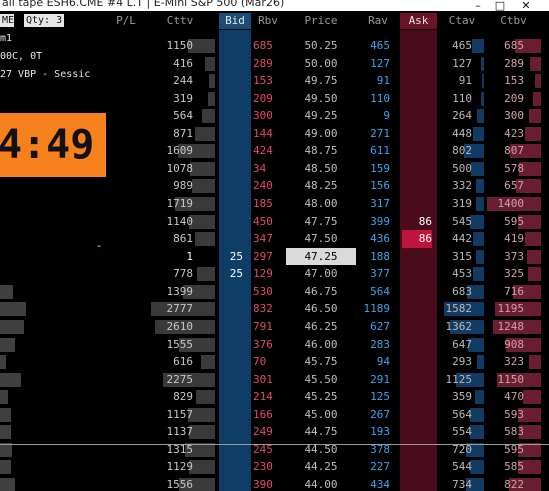 Image resolution: width=549 pixels, height=491 pixels. Describe the element at coordinates (274, 327) in the screenshot. I see `ladder-row: 2610 791 46.25 627 1362 1248` at that location.